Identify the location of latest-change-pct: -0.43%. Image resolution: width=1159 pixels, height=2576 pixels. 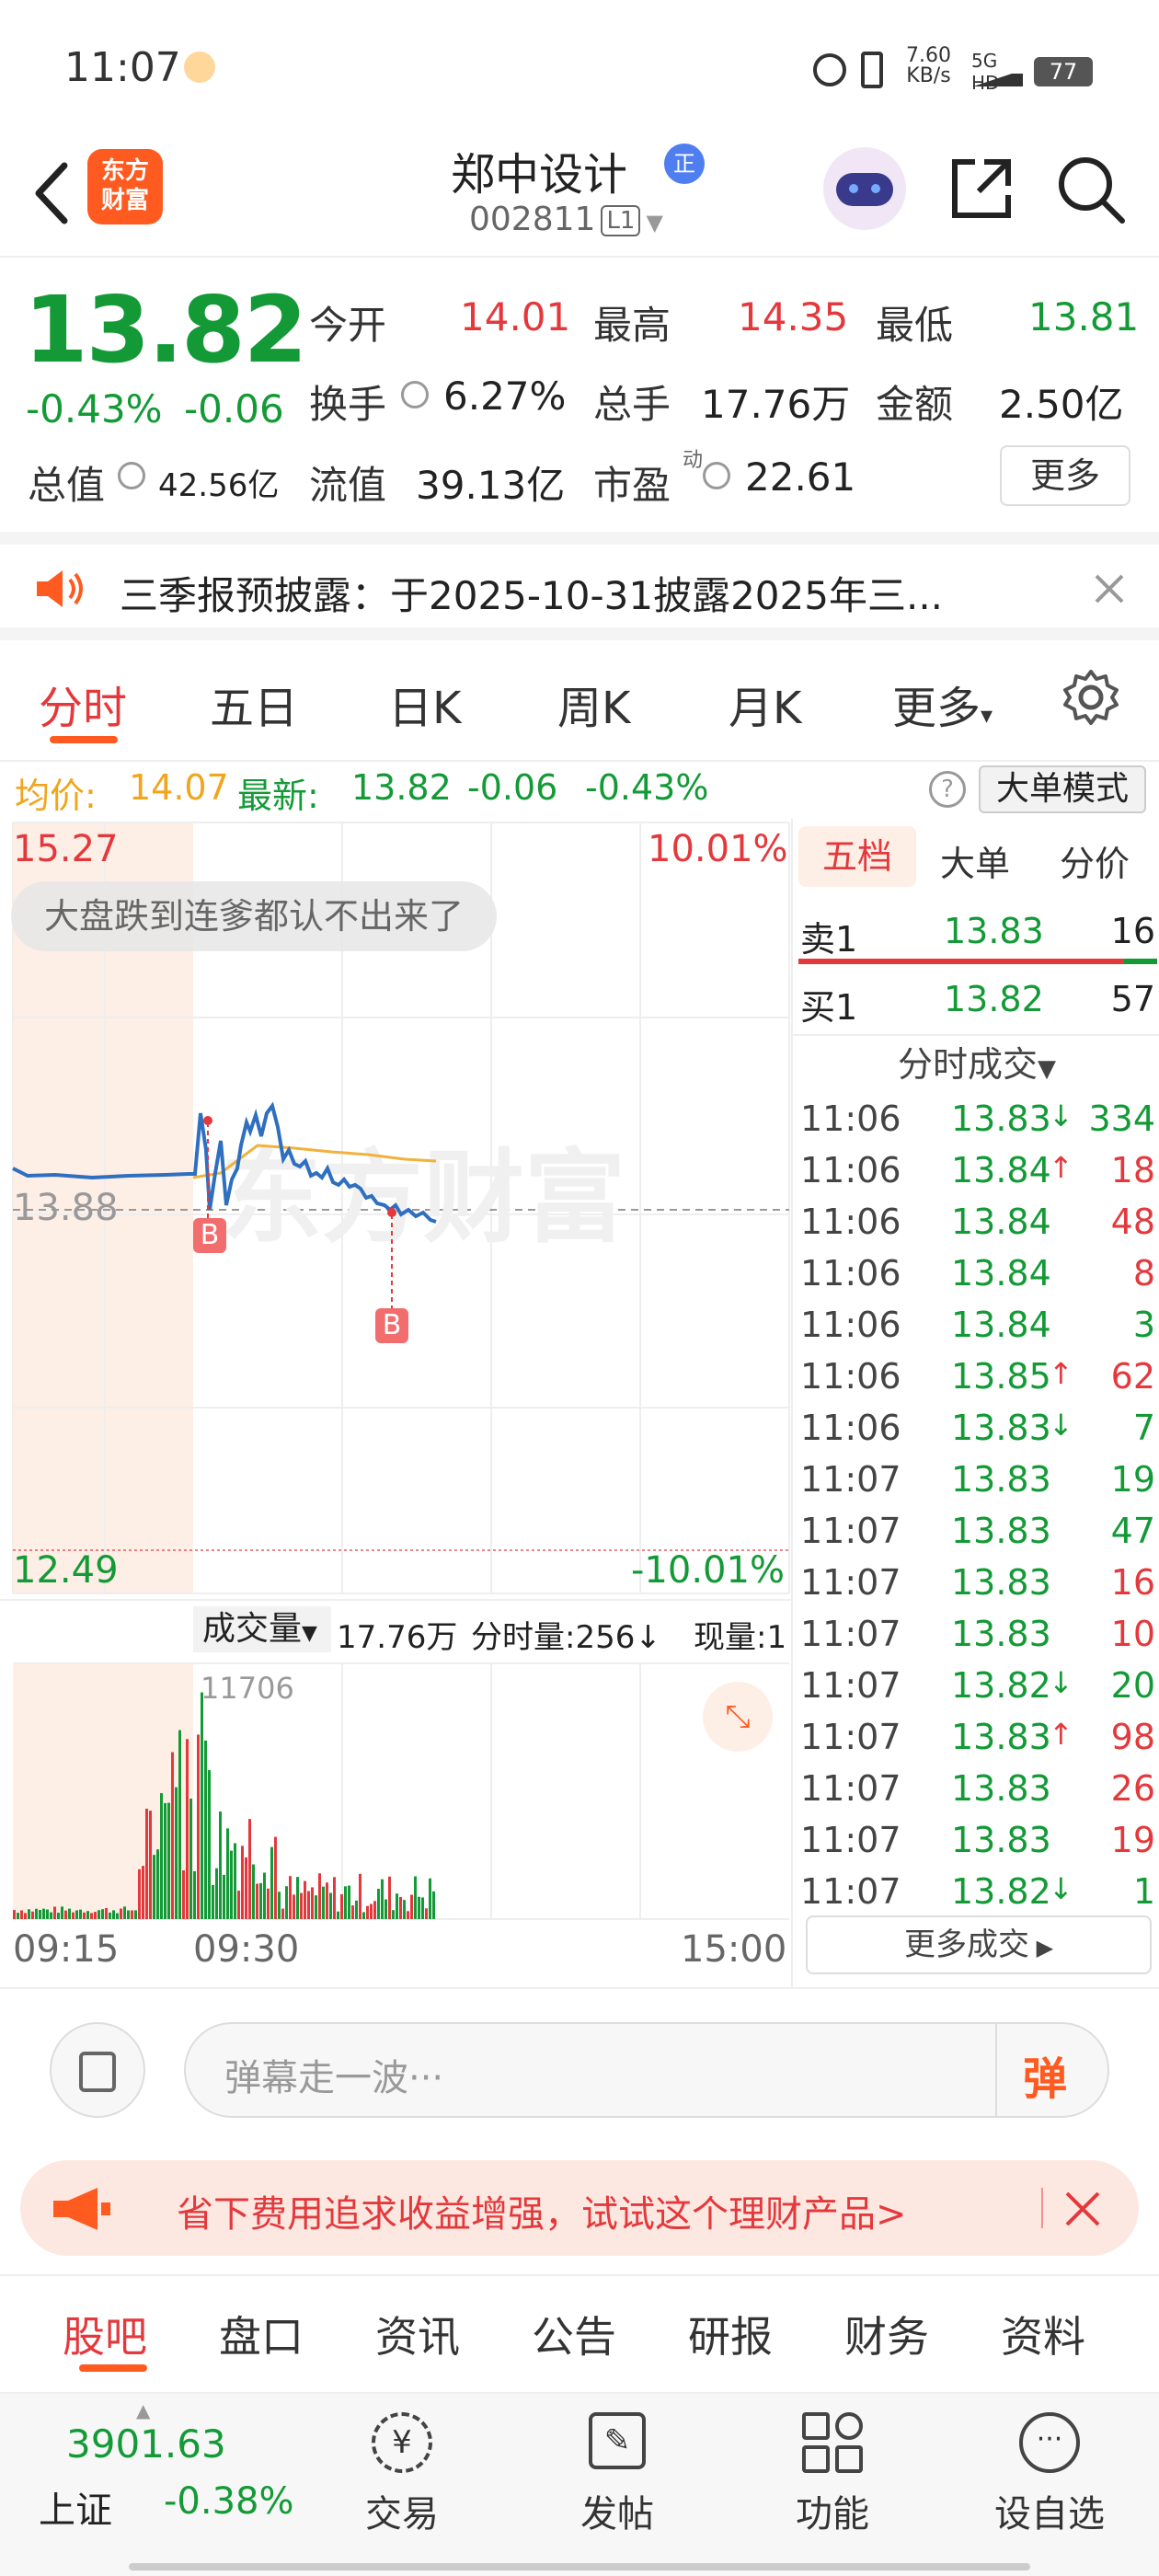
(647, 787).